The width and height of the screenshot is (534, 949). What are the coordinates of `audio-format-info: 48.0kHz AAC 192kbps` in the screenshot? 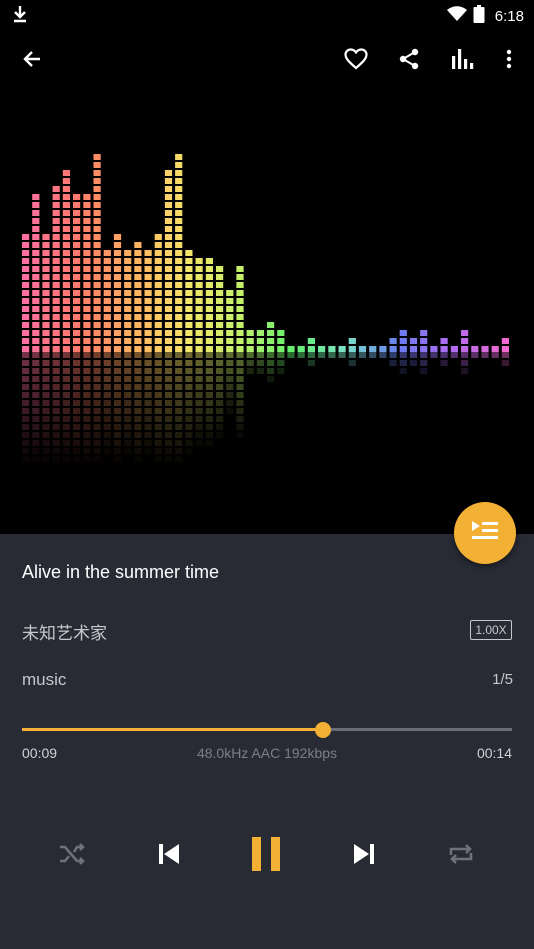 It's located at (267, 753).